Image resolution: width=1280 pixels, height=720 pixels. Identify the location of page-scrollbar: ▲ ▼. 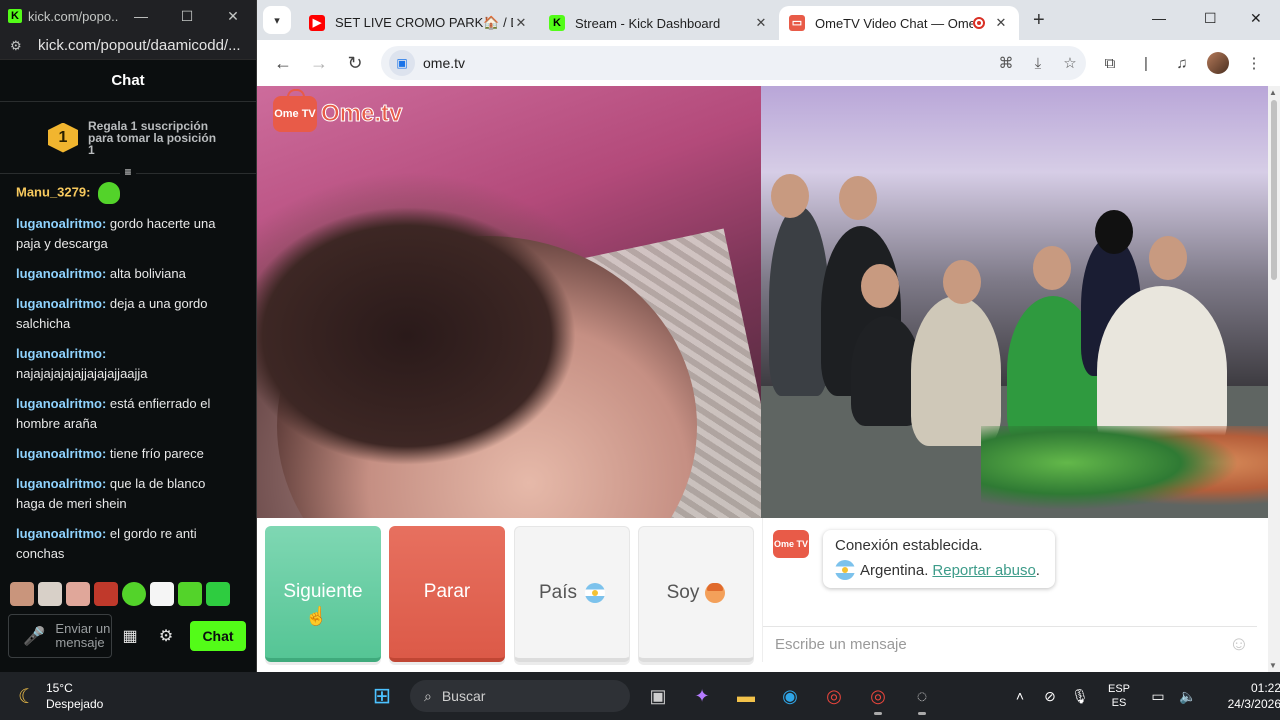
(1274, 379).